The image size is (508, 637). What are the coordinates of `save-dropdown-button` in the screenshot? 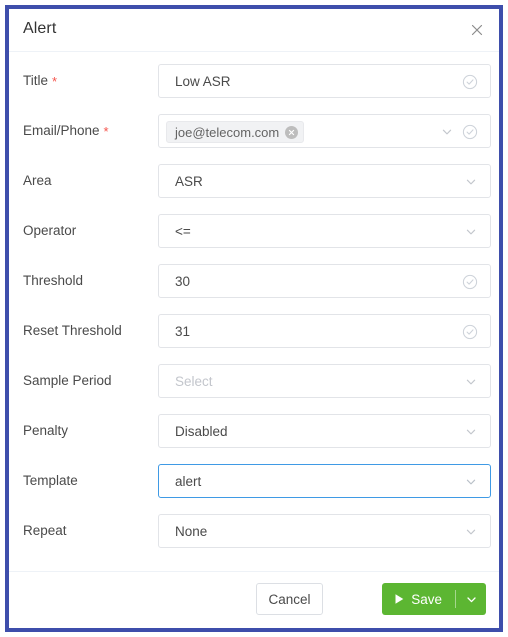 It's located at (471, 599).